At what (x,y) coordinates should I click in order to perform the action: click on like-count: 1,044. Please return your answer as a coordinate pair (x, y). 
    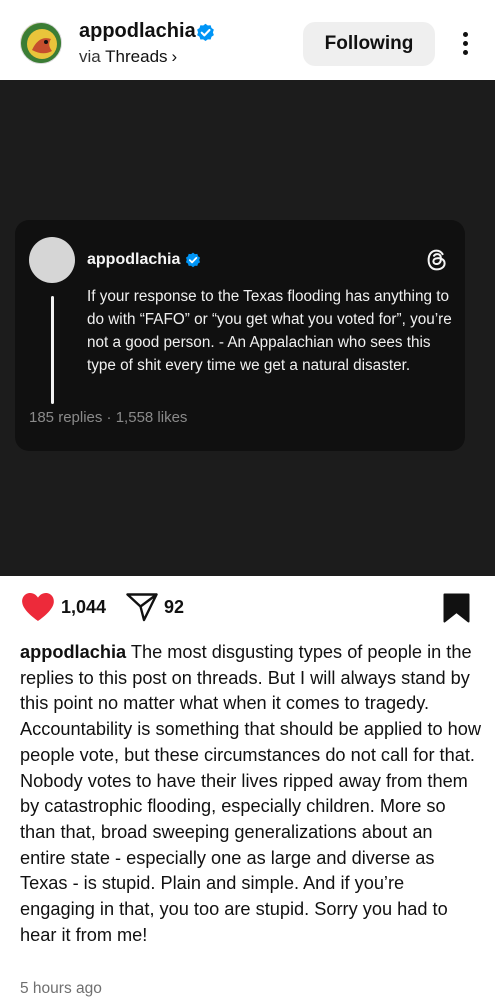
    Looking at the image, I should click on (83, 607).